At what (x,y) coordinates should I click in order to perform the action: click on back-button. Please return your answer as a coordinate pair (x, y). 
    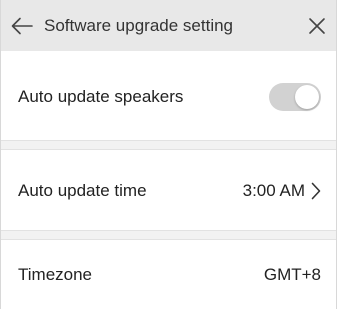
    Looking at the image, I should click on (22, 25).